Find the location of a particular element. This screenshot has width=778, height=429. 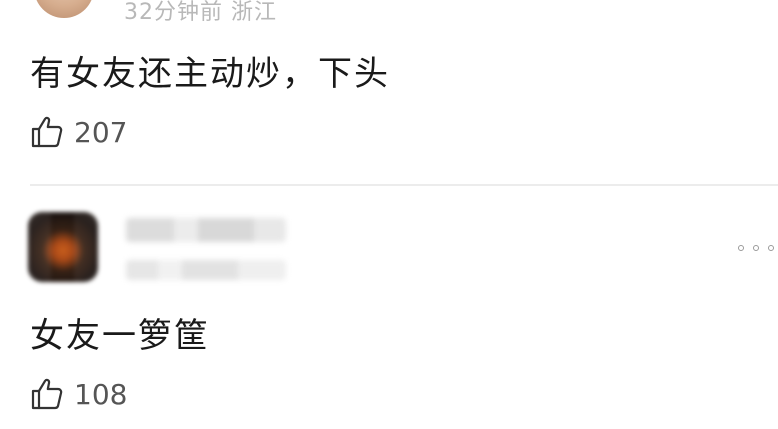

like-button: 108 is located at coordinates (78, 394).